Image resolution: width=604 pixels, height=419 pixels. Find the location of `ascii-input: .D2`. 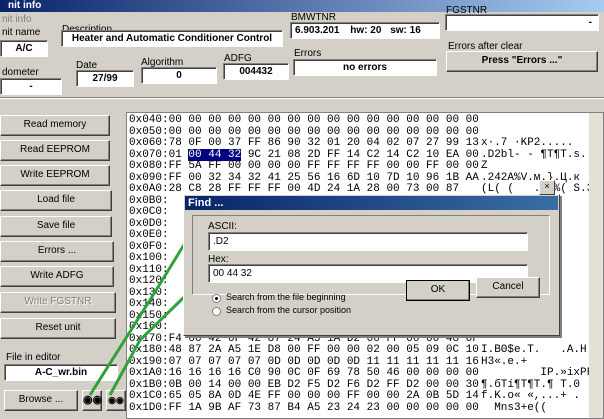

ascii-input: .D2 is located at coordinates (368, 241).